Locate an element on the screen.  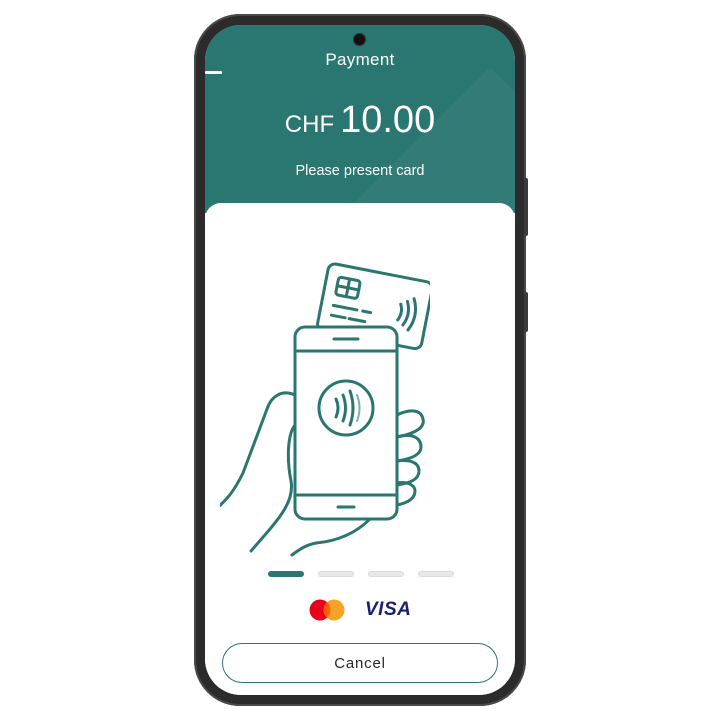
pager-dots is located at coordinates (361, 574).